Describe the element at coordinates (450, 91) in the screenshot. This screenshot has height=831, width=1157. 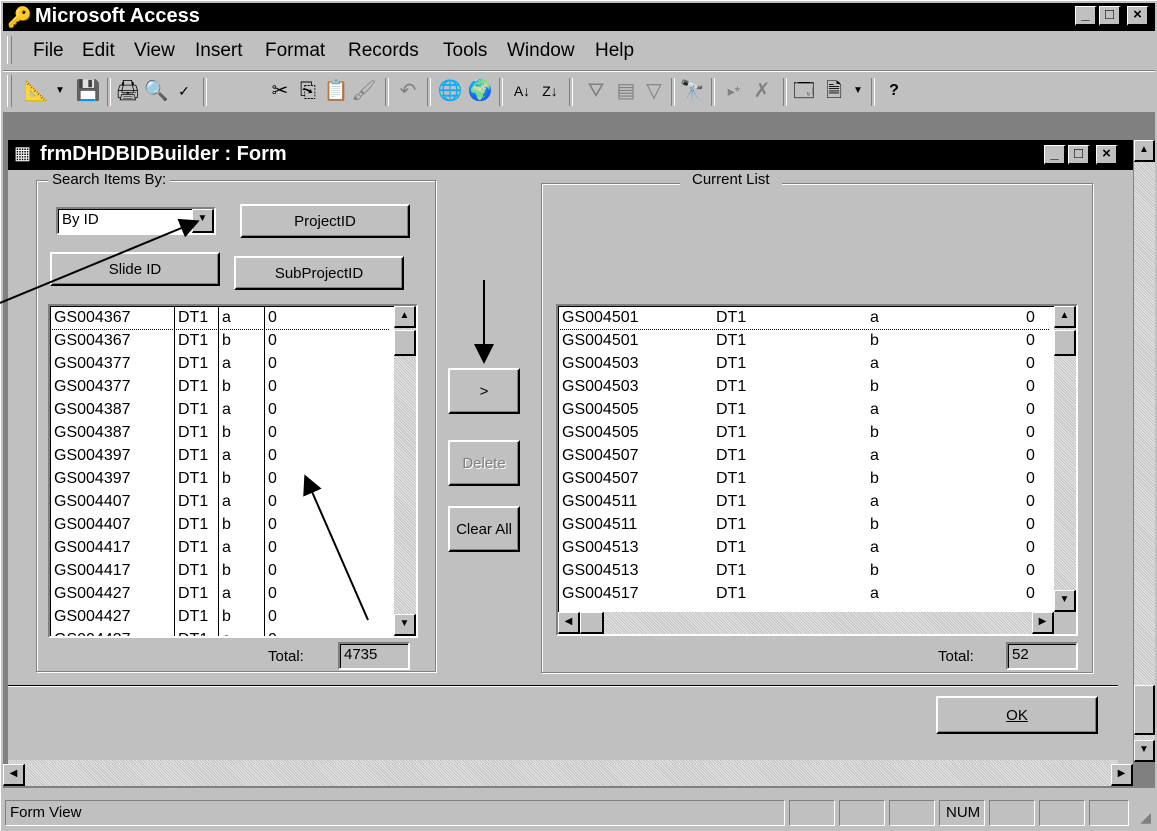
I see `insert-hyperlink-icon: 🌐` at that location.